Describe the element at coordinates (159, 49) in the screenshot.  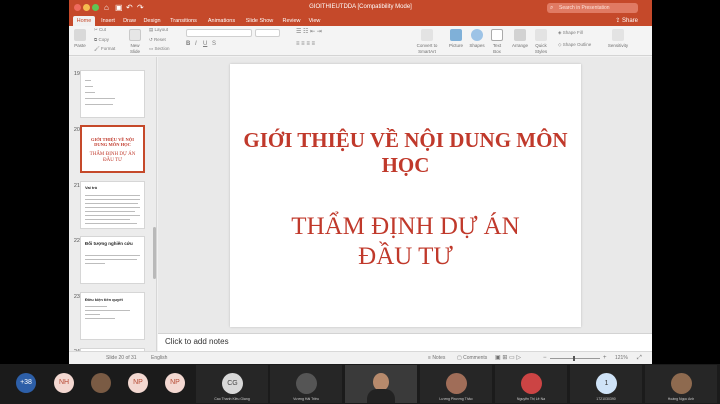
I see `section-button: ▭ Section` at that location.